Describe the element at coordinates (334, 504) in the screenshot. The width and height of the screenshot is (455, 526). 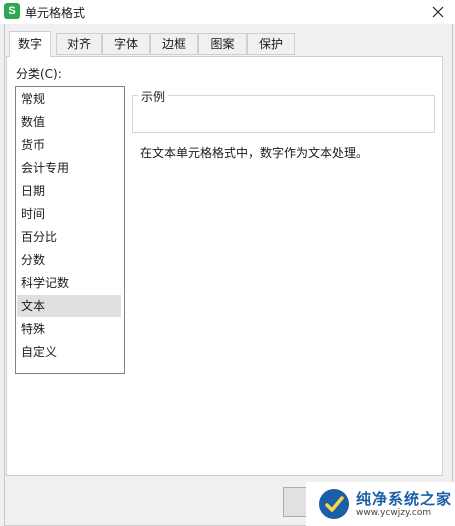
I see `watermark-logo-icon` at that location.